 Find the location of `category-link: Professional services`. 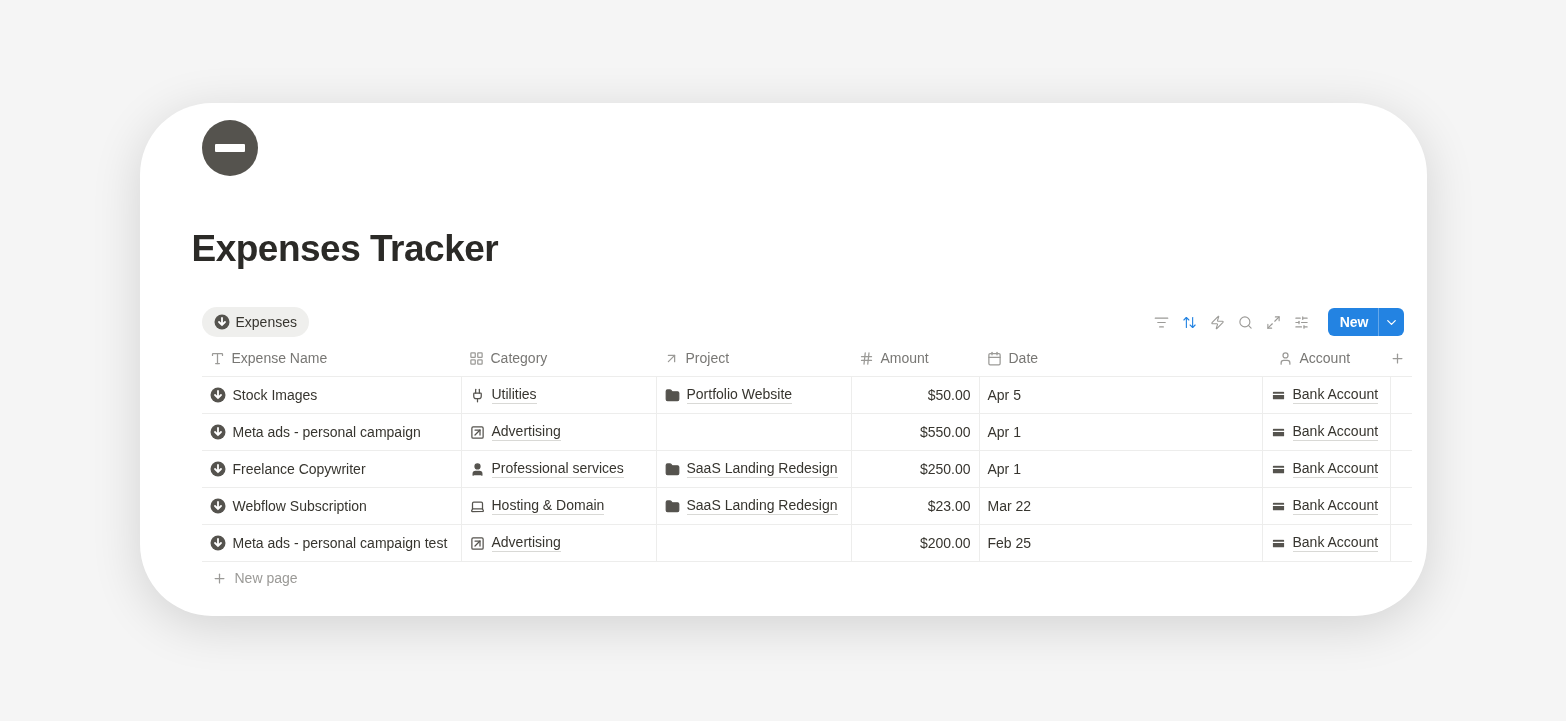

category-link: Professional services is located at coordinates (557, 469).